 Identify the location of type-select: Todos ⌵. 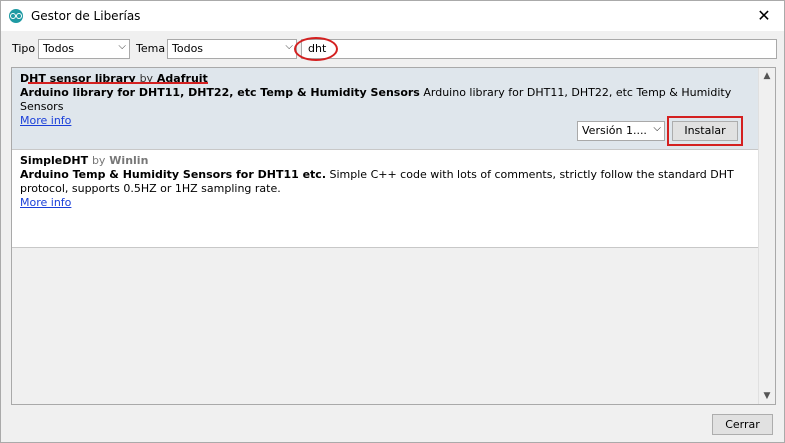
(84, 49).